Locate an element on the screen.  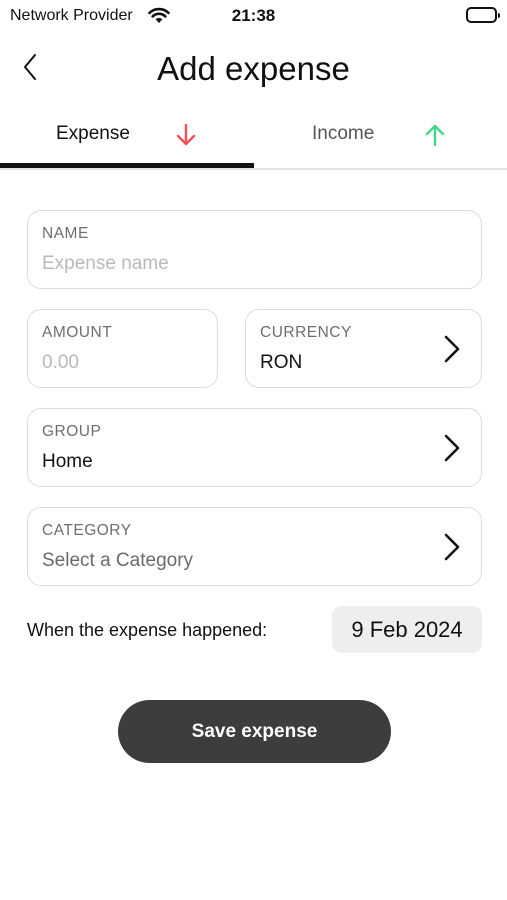
date-picker-button: 9 Feb 2024 is located at coordinates (407, 629).